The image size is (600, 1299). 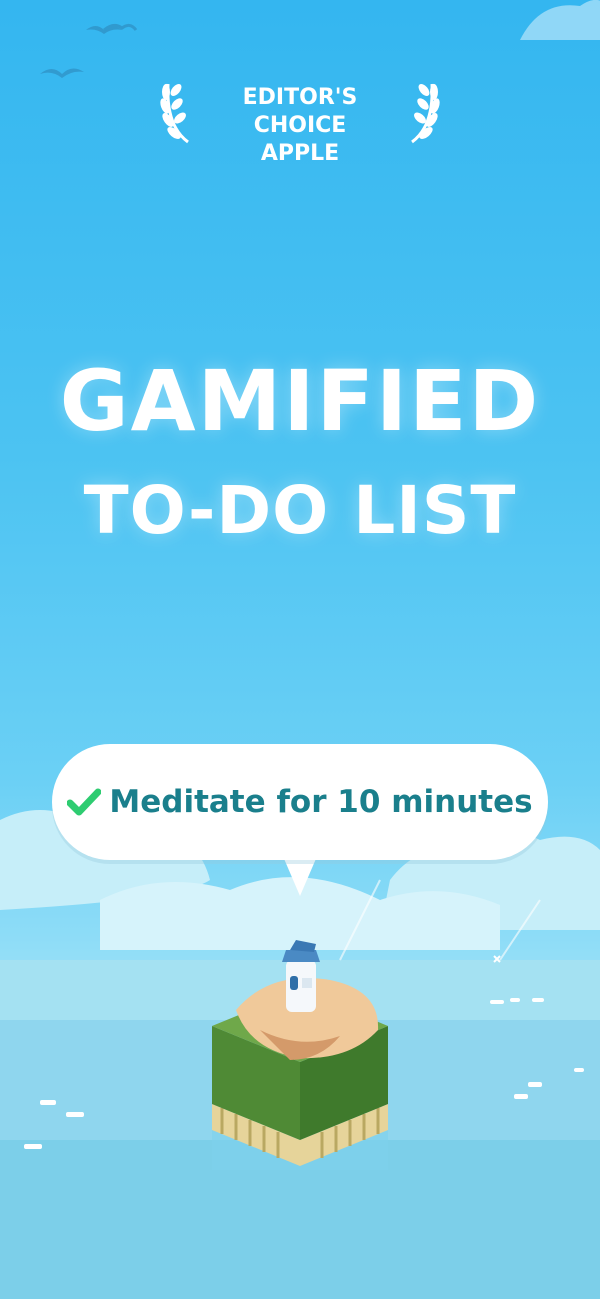 What do you see at coordinates (300, 510) in the screenshot?
I see `headline-line-2: TO-DO LIST` at bounding box center [300, 510].